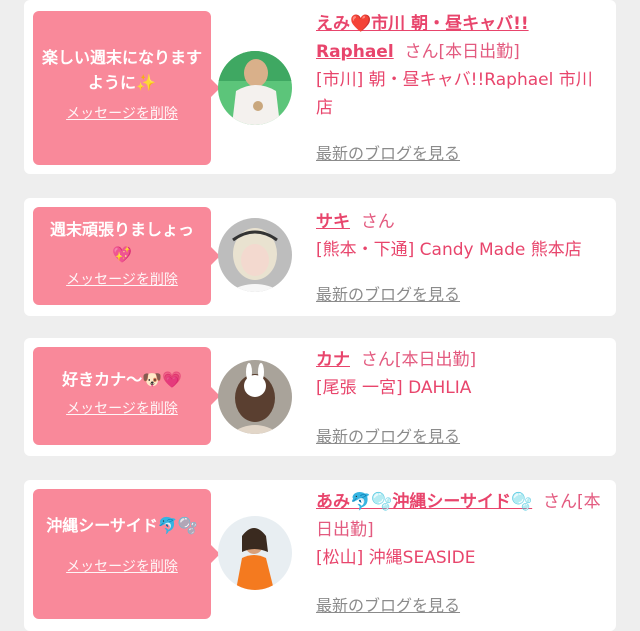  I want to click on message-text: 沖縄シーサイド🐬🫧, so click(122, 525).